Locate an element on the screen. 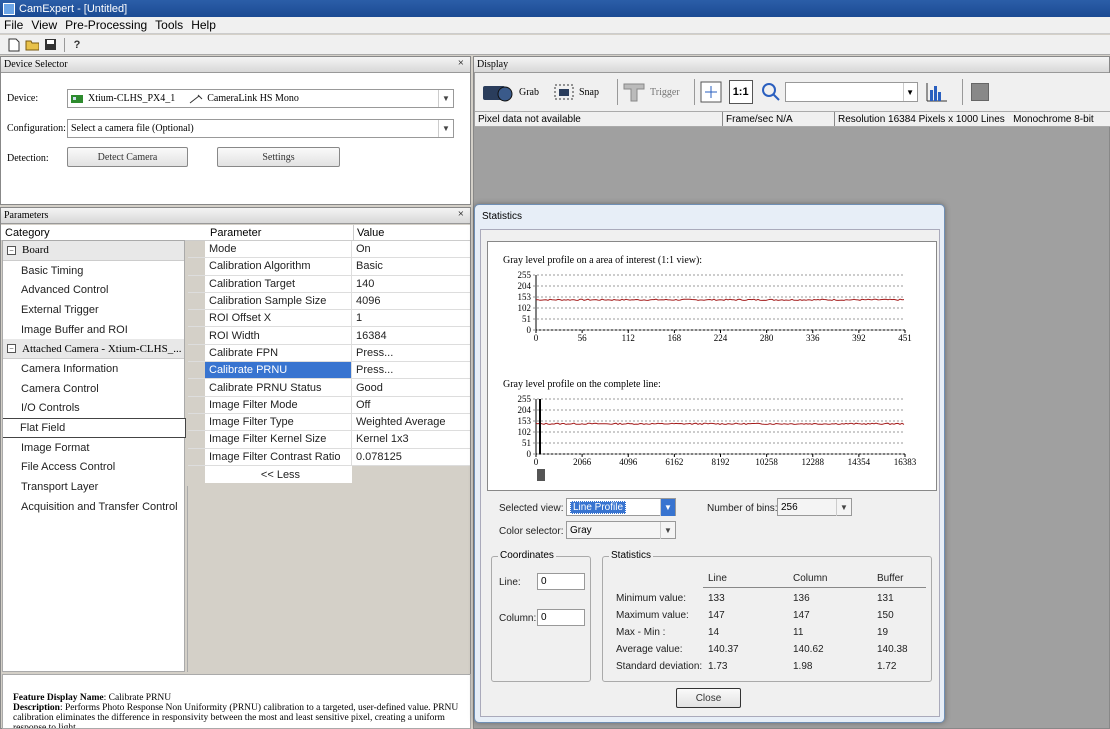 This screenshot has width=1110, height=729. color-selector-select: Gray ▼ is located at coordinates (621, 530).